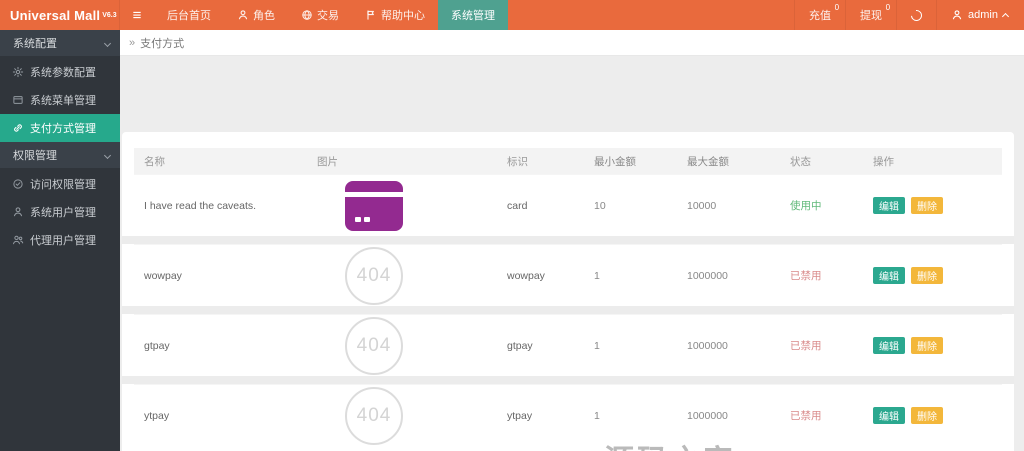  What do you see at coordinates (63, 241) in the screenshot?
I see `sidebar-item-label: 代理用户管理` at bounding box center [63, 241].